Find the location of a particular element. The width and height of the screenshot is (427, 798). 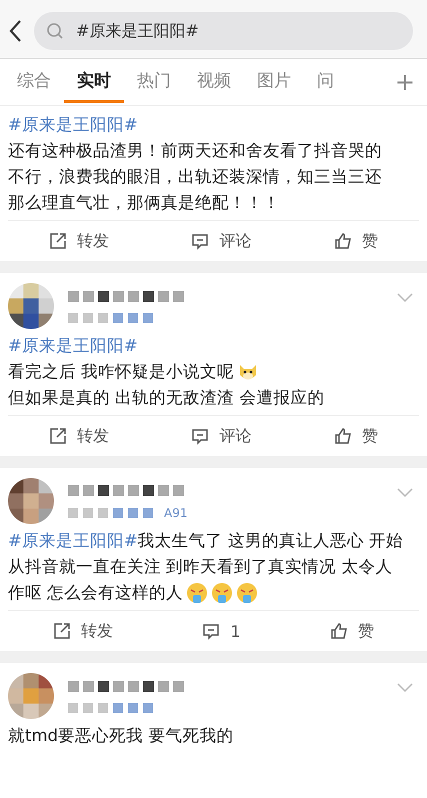

search-field: #原来是王阳阳# is located at coordinates (223, 31).